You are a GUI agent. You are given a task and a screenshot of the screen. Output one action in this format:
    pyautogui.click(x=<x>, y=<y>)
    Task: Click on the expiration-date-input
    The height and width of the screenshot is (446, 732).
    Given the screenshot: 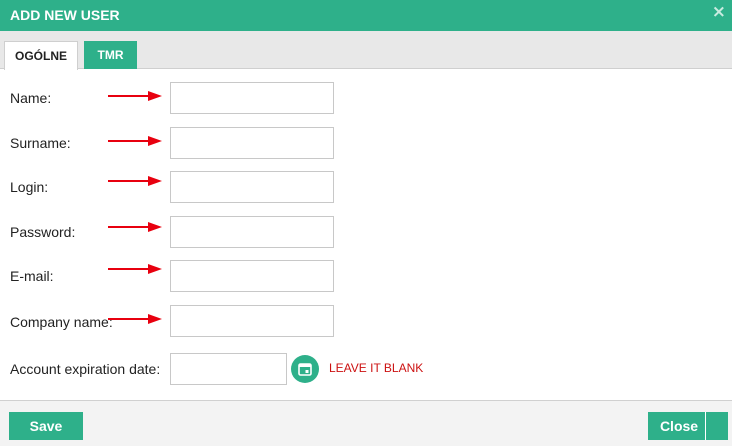 What is the action you would take?
    pyautogui.click(x=228, y=369)
    